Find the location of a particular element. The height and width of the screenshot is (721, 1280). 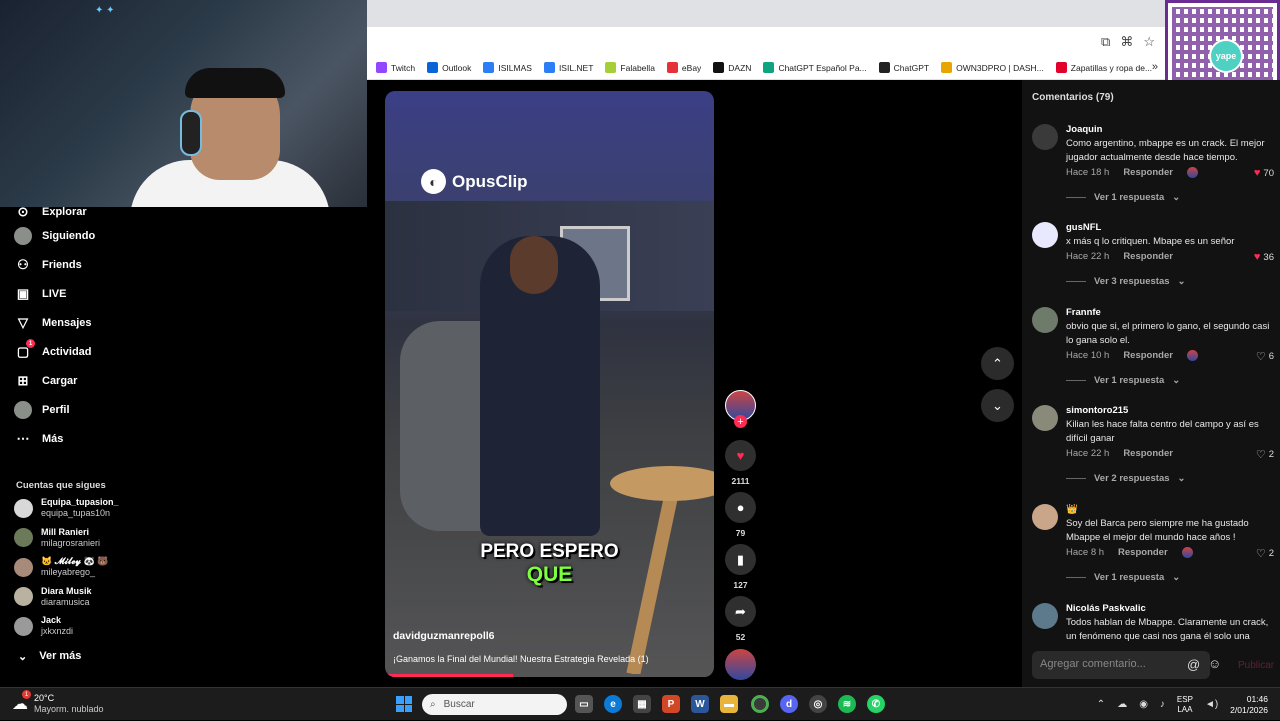

view-replies-button: Ver 3 respuestas ⌄ is located at coordinates (1126, 281).